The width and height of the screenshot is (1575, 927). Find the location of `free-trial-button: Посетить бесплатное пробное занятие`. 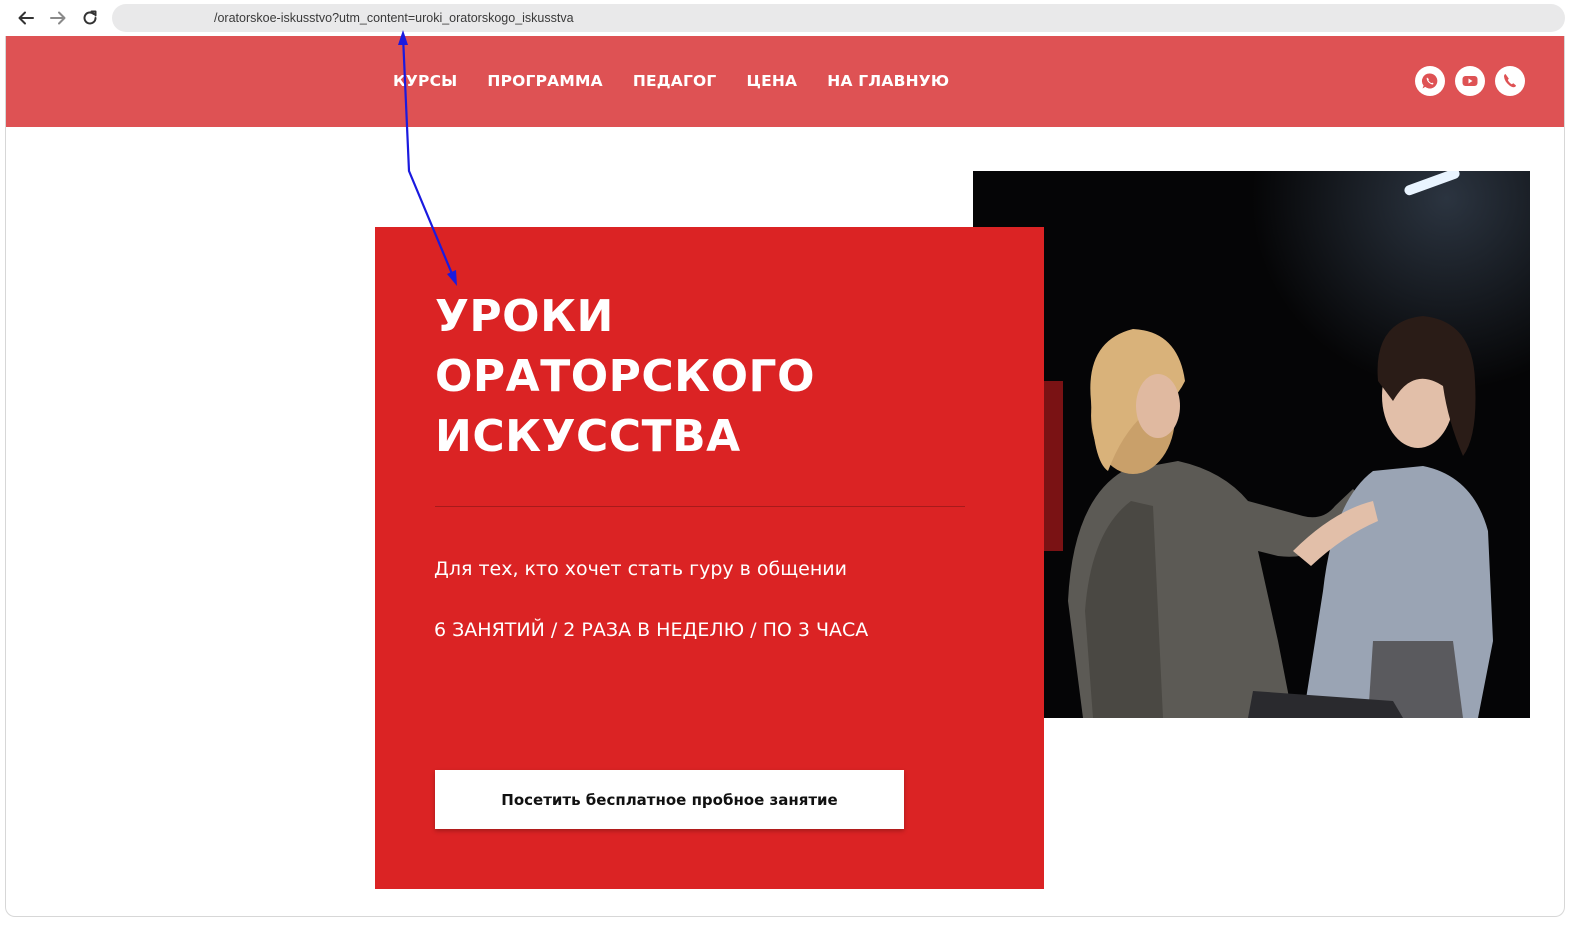

free-trial-button: Посетить бесплатное пробное занятие is located at coordinates (669, 799).